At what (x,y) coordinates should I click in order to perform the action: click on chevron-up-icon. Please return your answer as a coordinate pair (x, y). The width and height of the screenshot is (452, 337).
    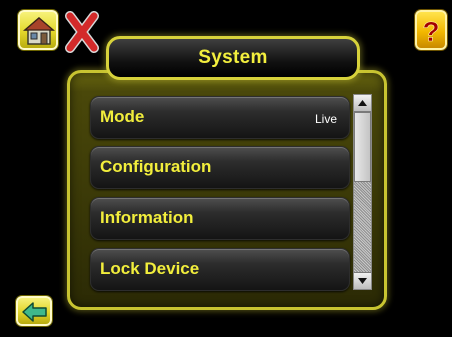
    Looking at the image, I should click on (362, 103).